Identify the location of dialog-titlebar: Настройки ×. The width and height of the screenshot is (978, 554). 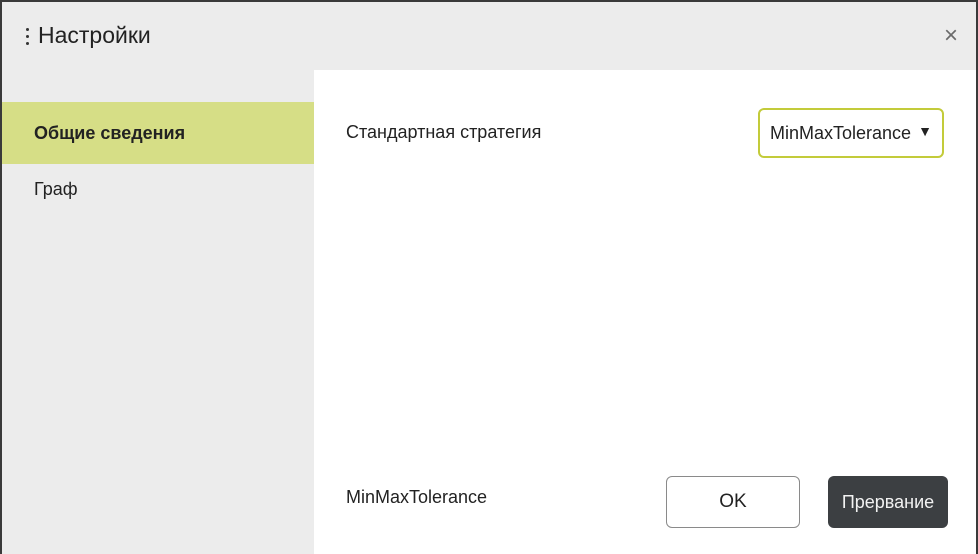
(489, 36).